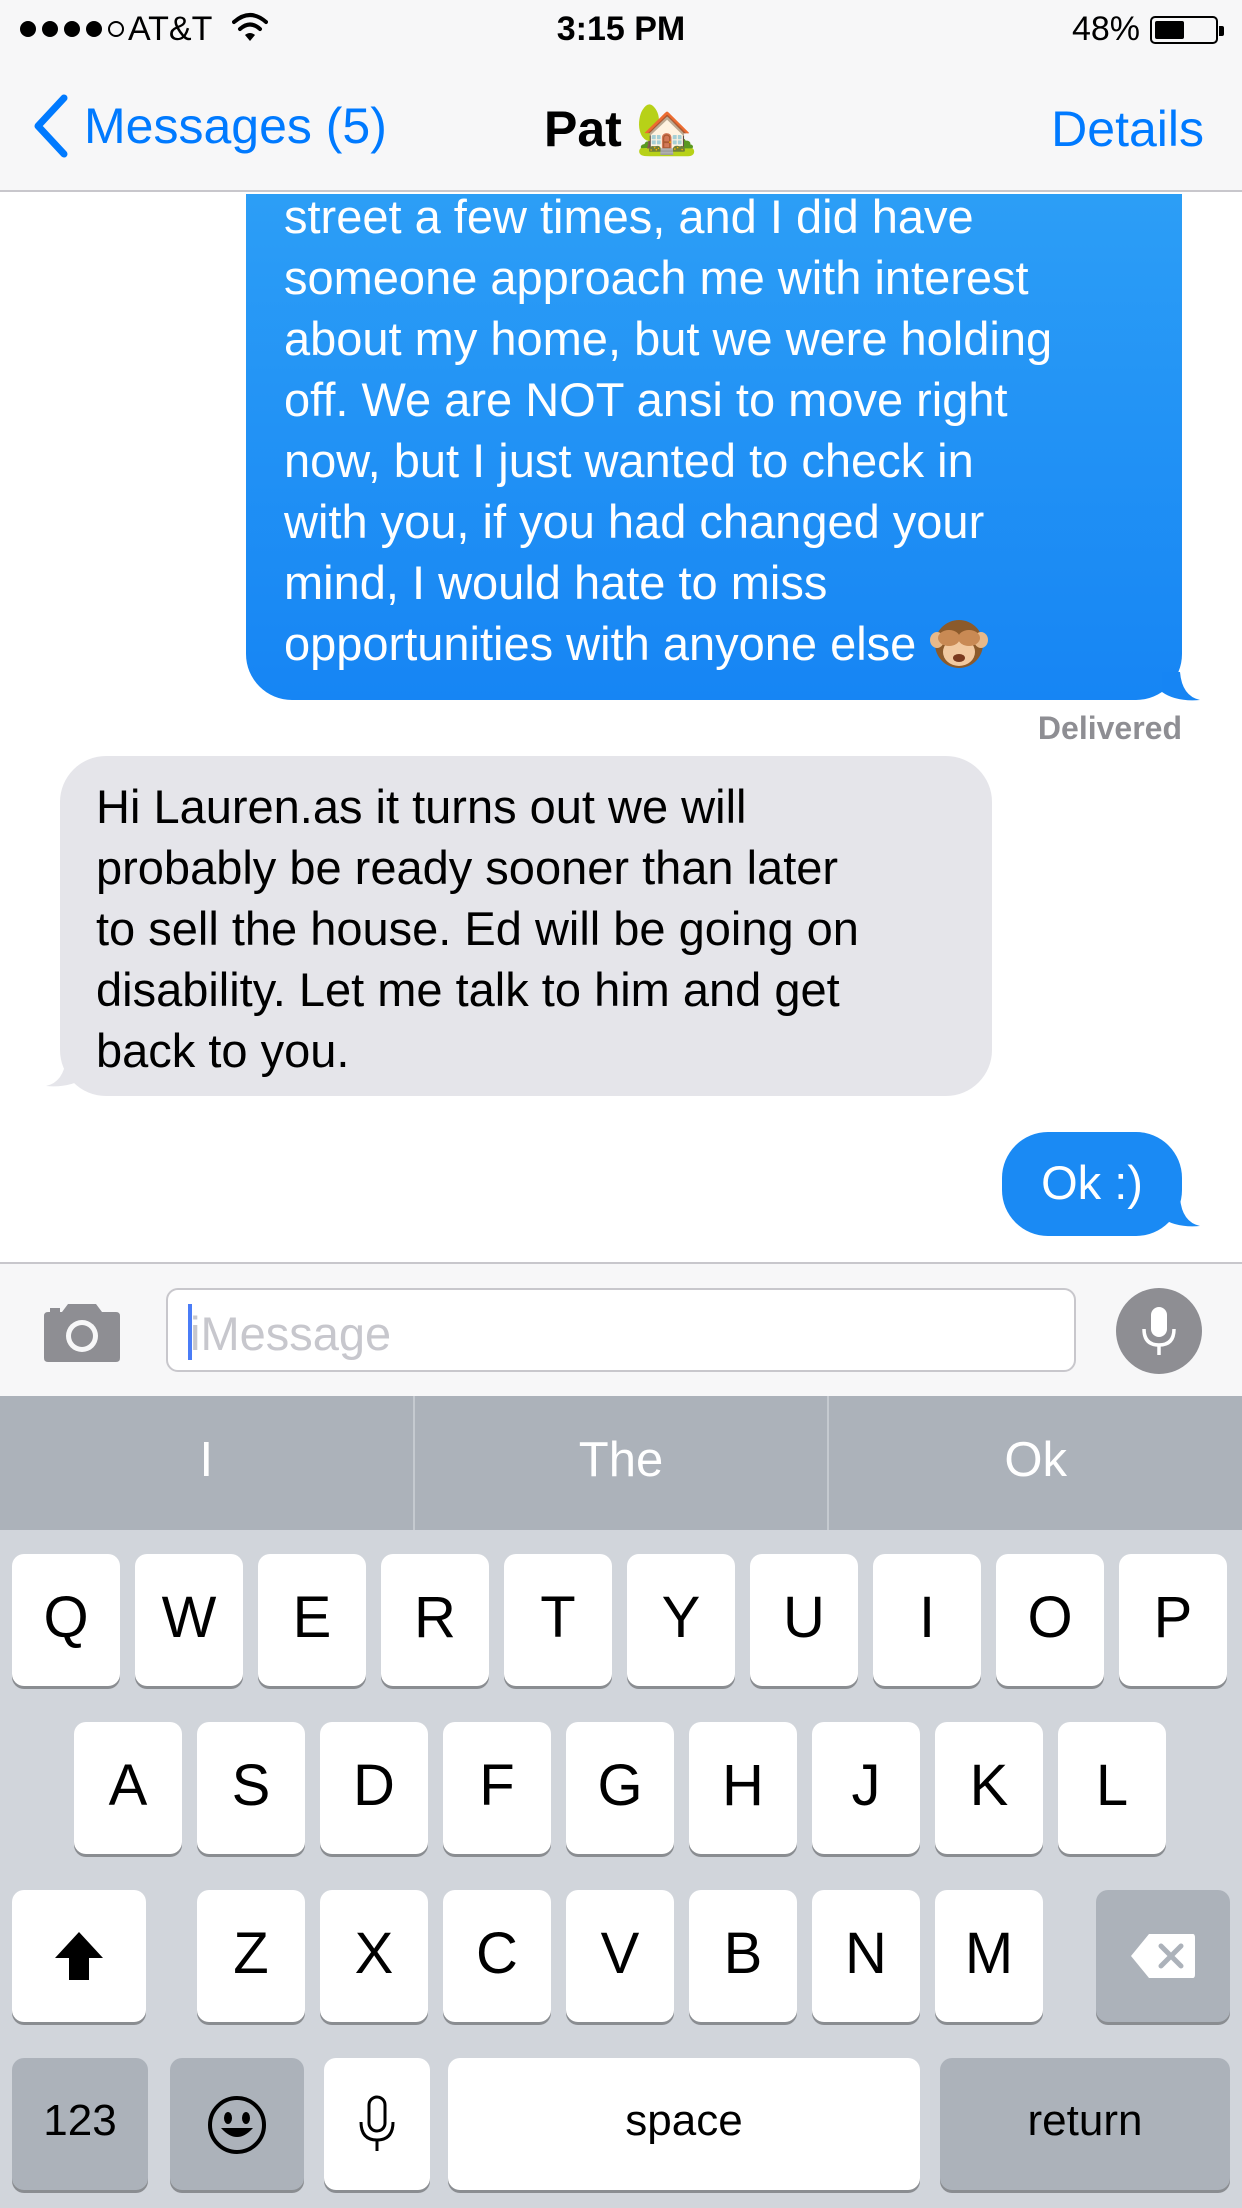 This screenshot has width=1242, height=2208. Describe the element at coordinates (629, 460) in the screenshot. I see `message-line: now, but I just wanted to check in` at that location.